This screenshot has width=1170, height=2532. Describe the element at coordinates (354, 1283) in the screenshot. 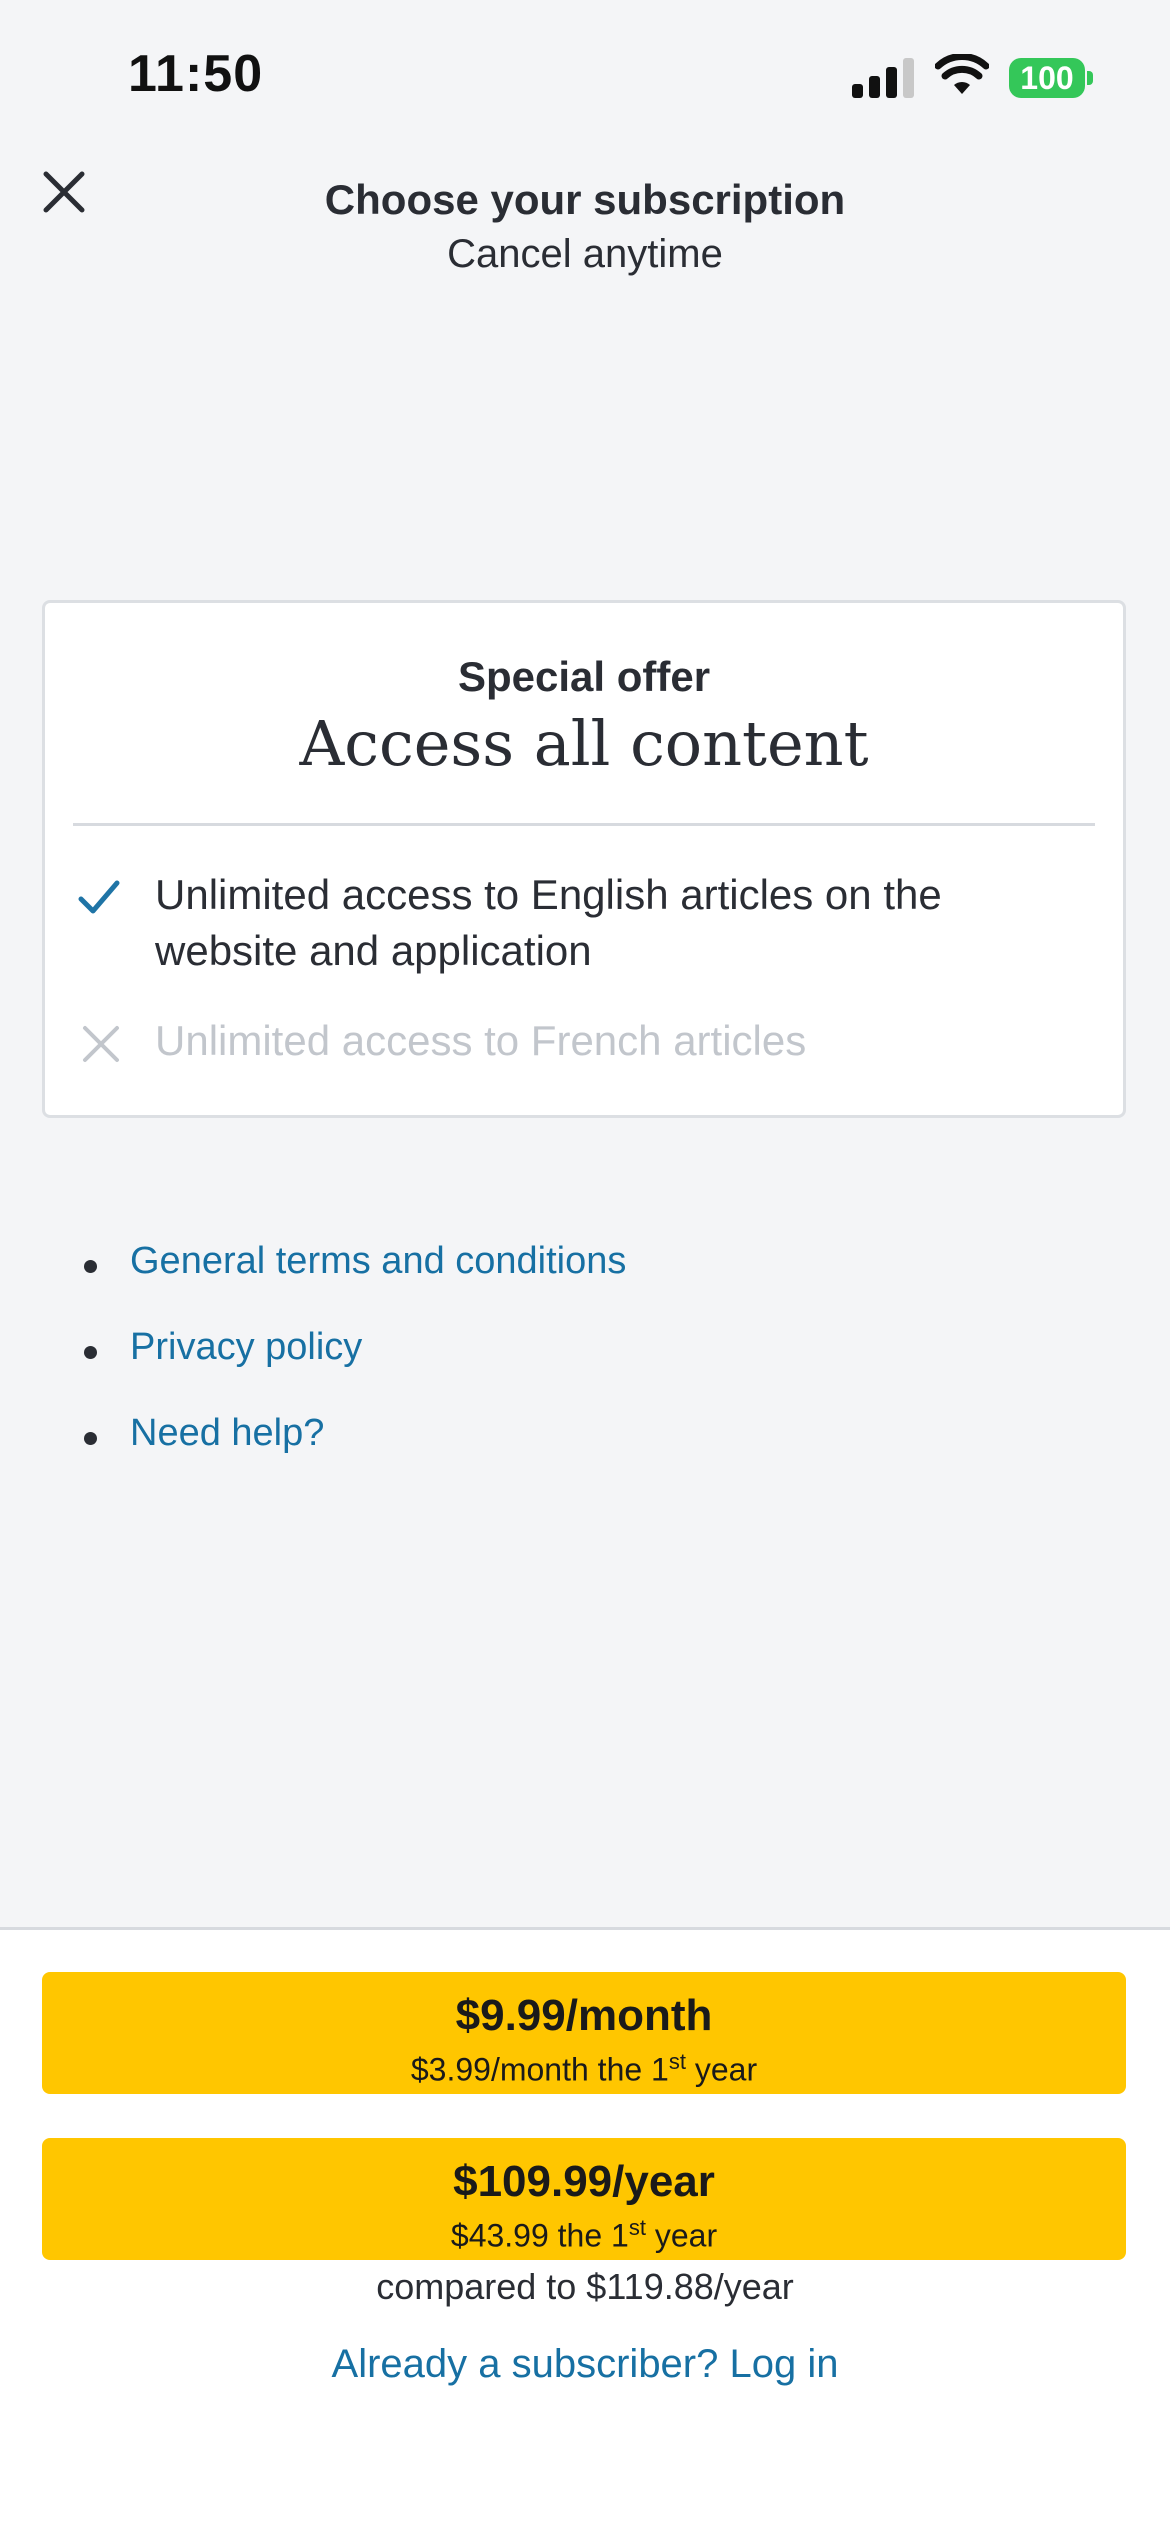

I see `link-terms: General terms and conditions` at that location.